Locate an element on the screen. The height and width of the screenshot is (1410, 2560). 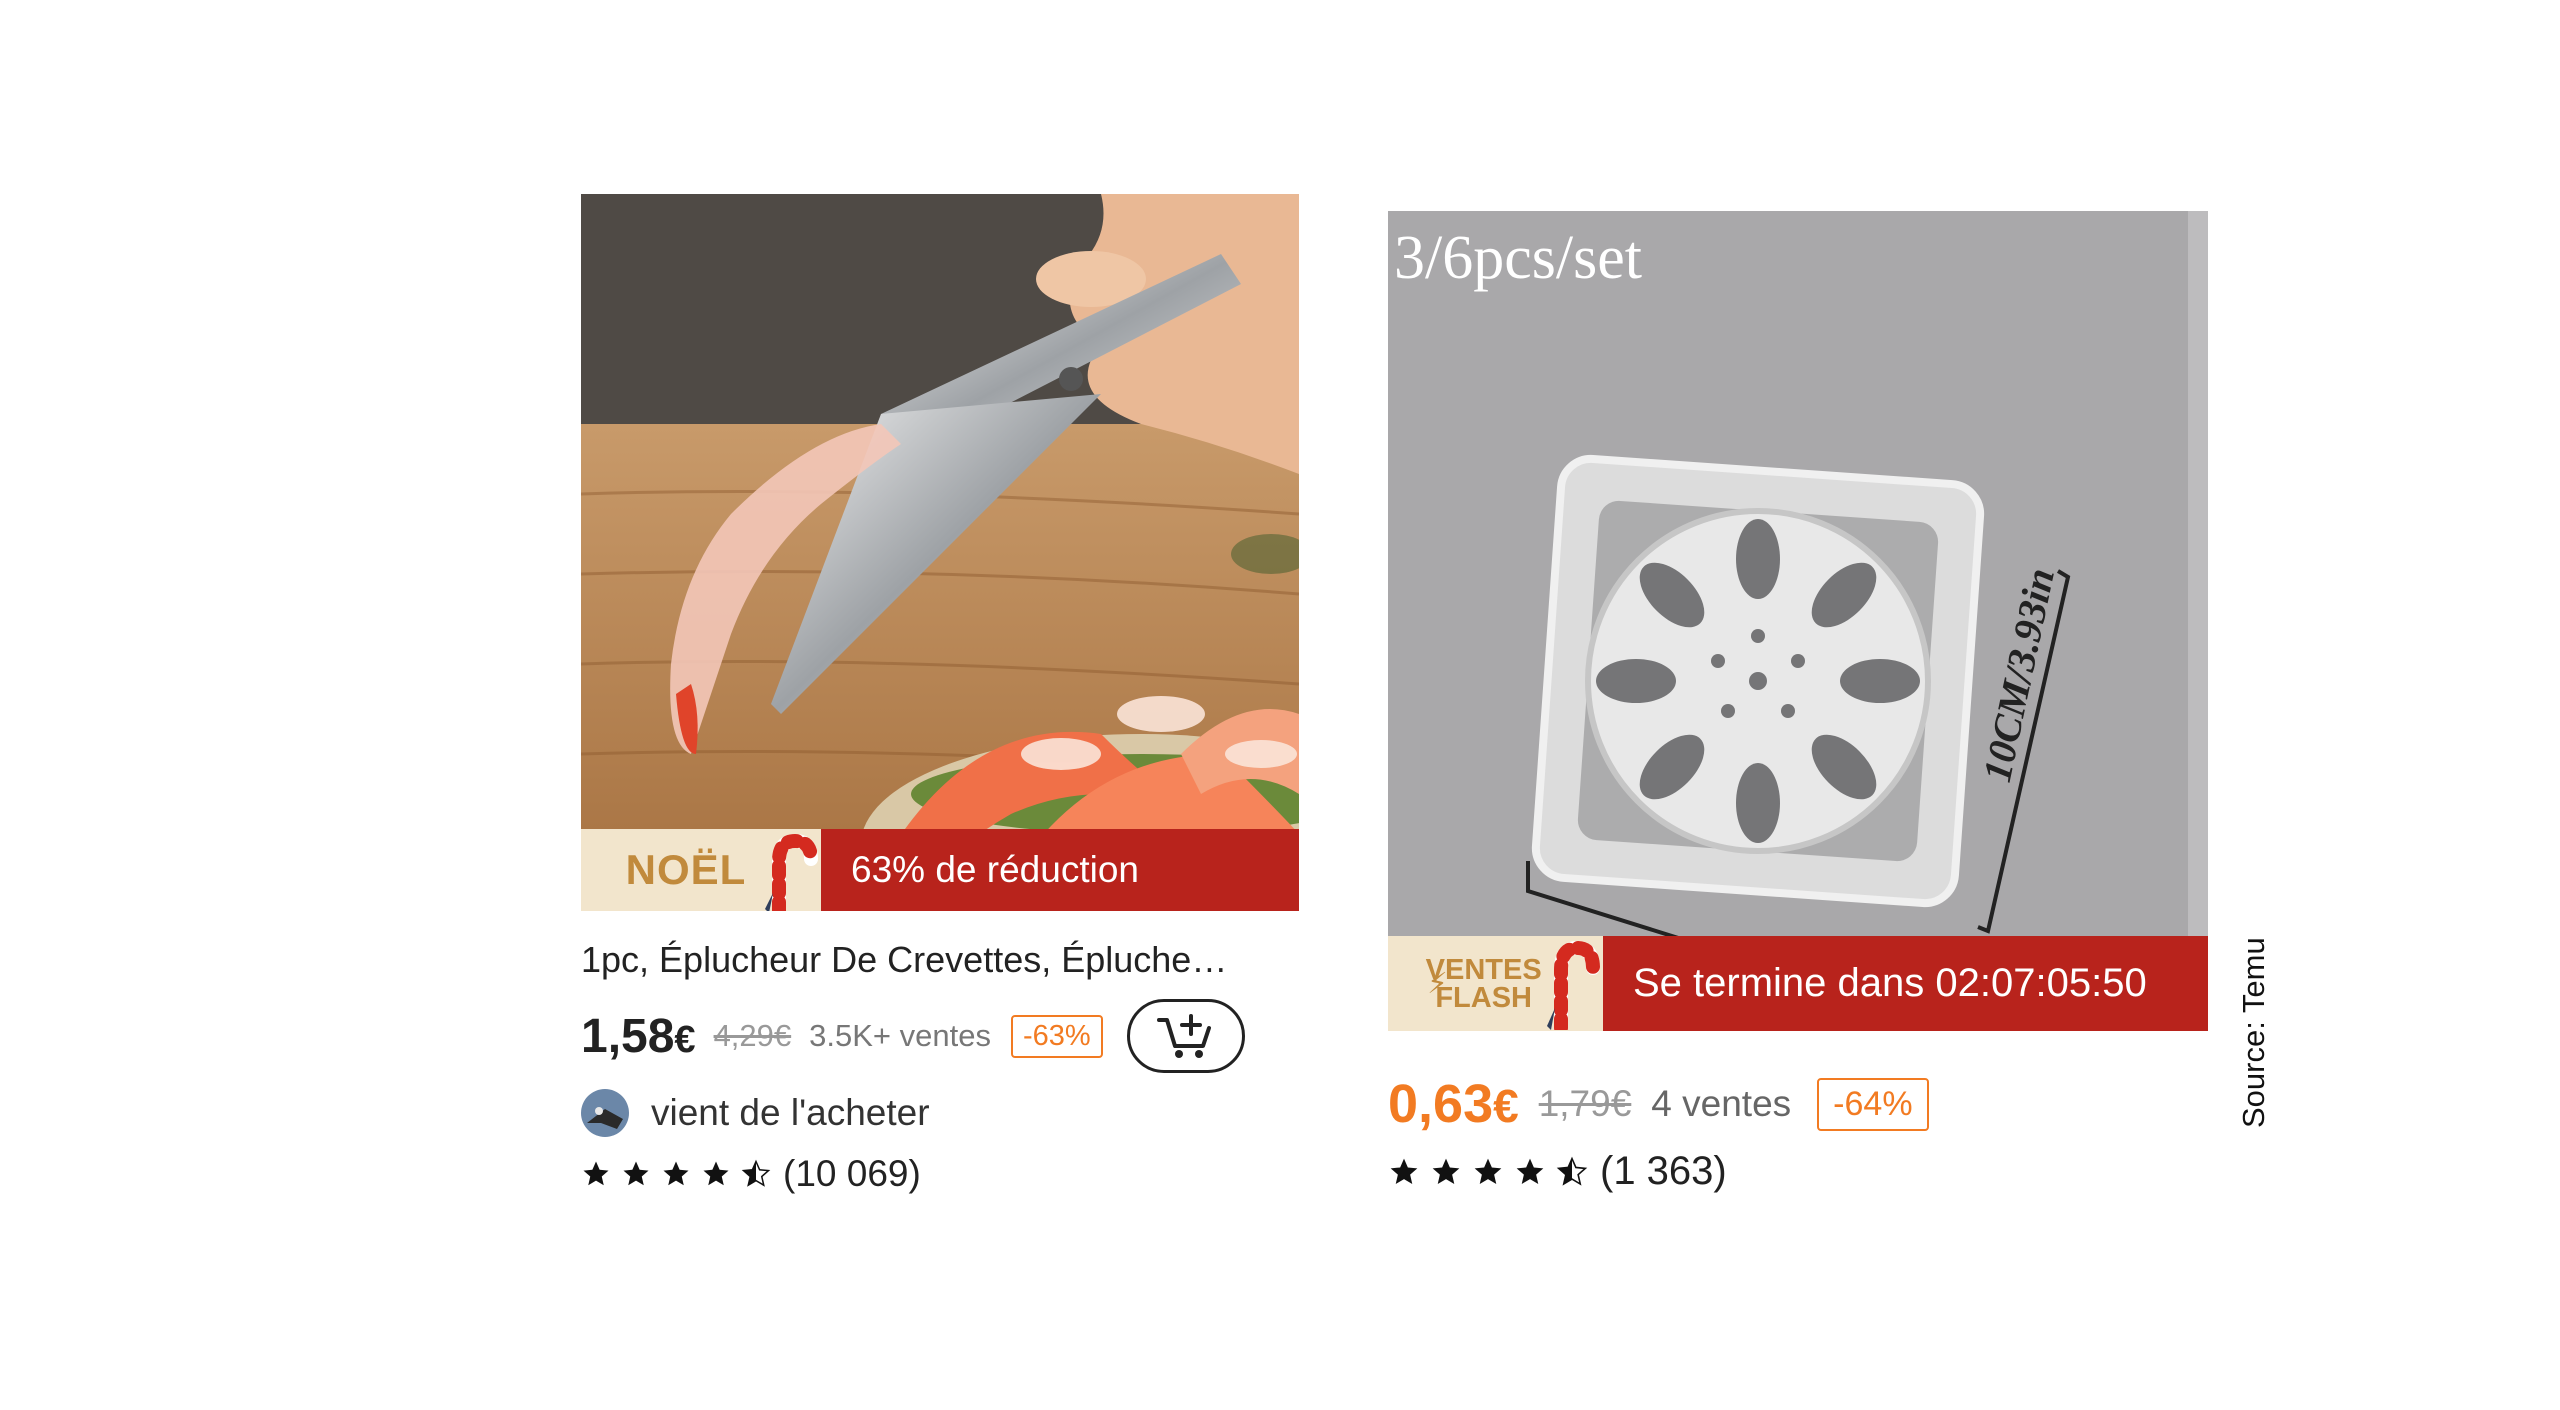
original-price: 4,29€ is located at coordinates (752, 1035).